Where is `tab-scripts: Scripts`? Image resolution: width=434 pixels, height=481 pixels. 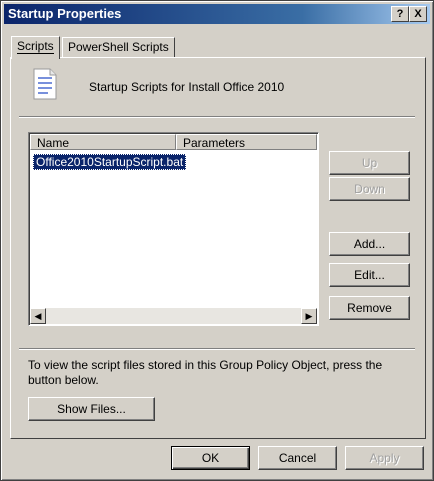
tab-scripts: Scripts is located at coordinates (35, 47).